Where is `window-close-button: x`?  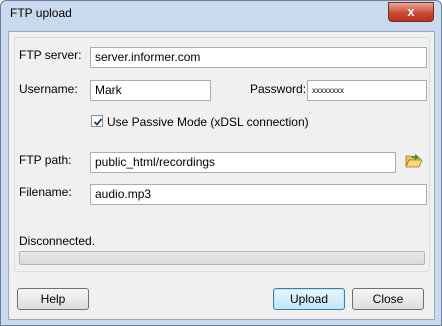
window-close-button: x is located at coordinates (411, 12).